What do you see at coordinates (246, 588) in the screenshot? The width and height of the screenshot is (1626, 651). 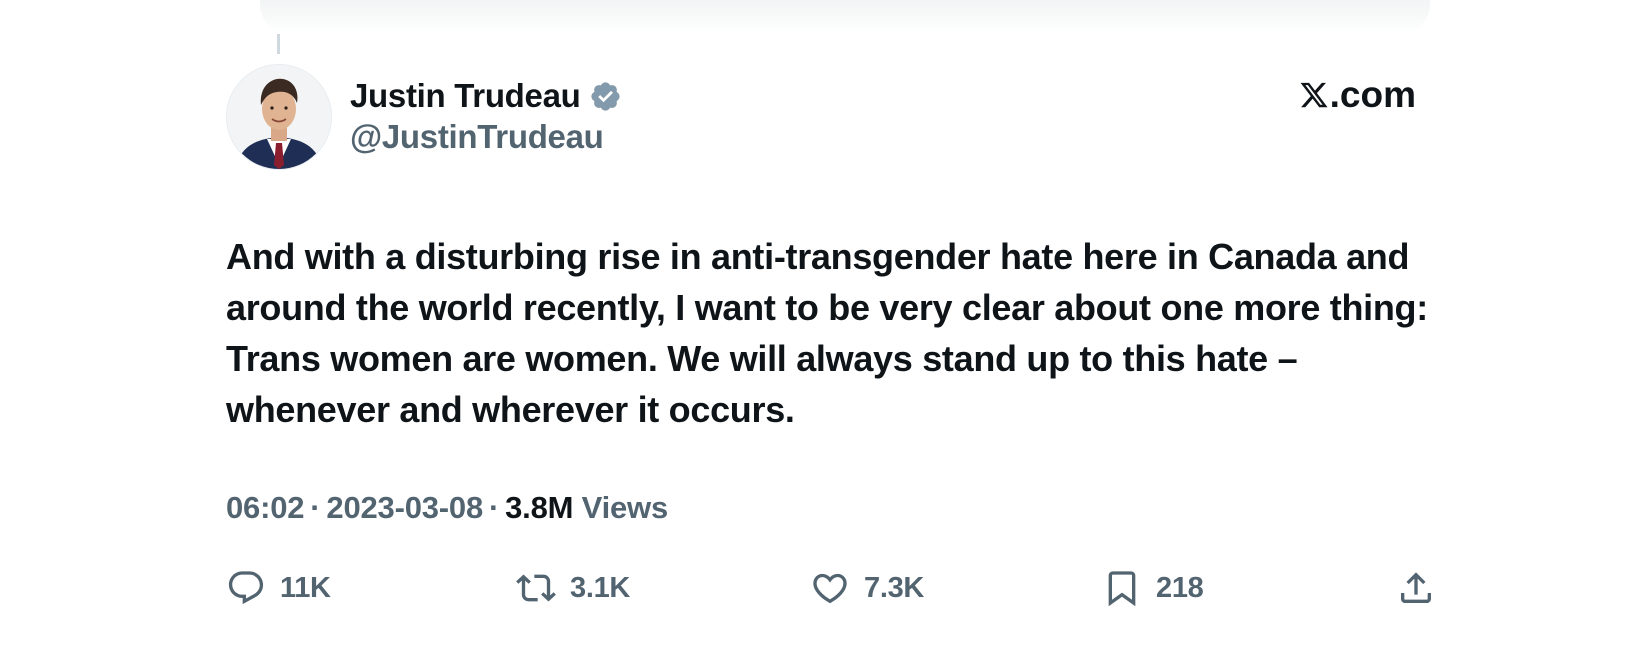 I see `reply-icon` at bounding box center [246, 588].